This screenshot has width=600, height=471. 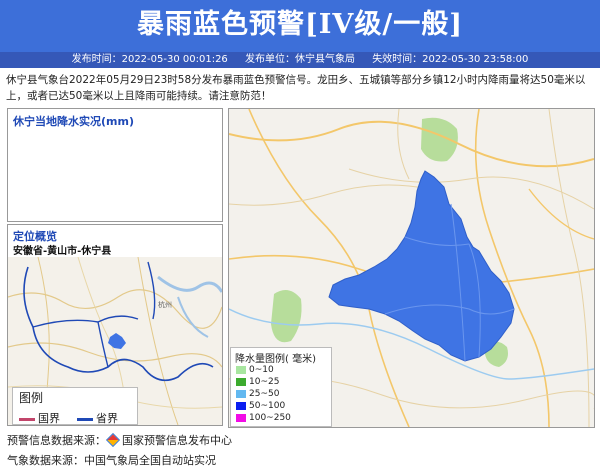 I want to click on overview-legend-title: 图例, so click(x=31, y=398).